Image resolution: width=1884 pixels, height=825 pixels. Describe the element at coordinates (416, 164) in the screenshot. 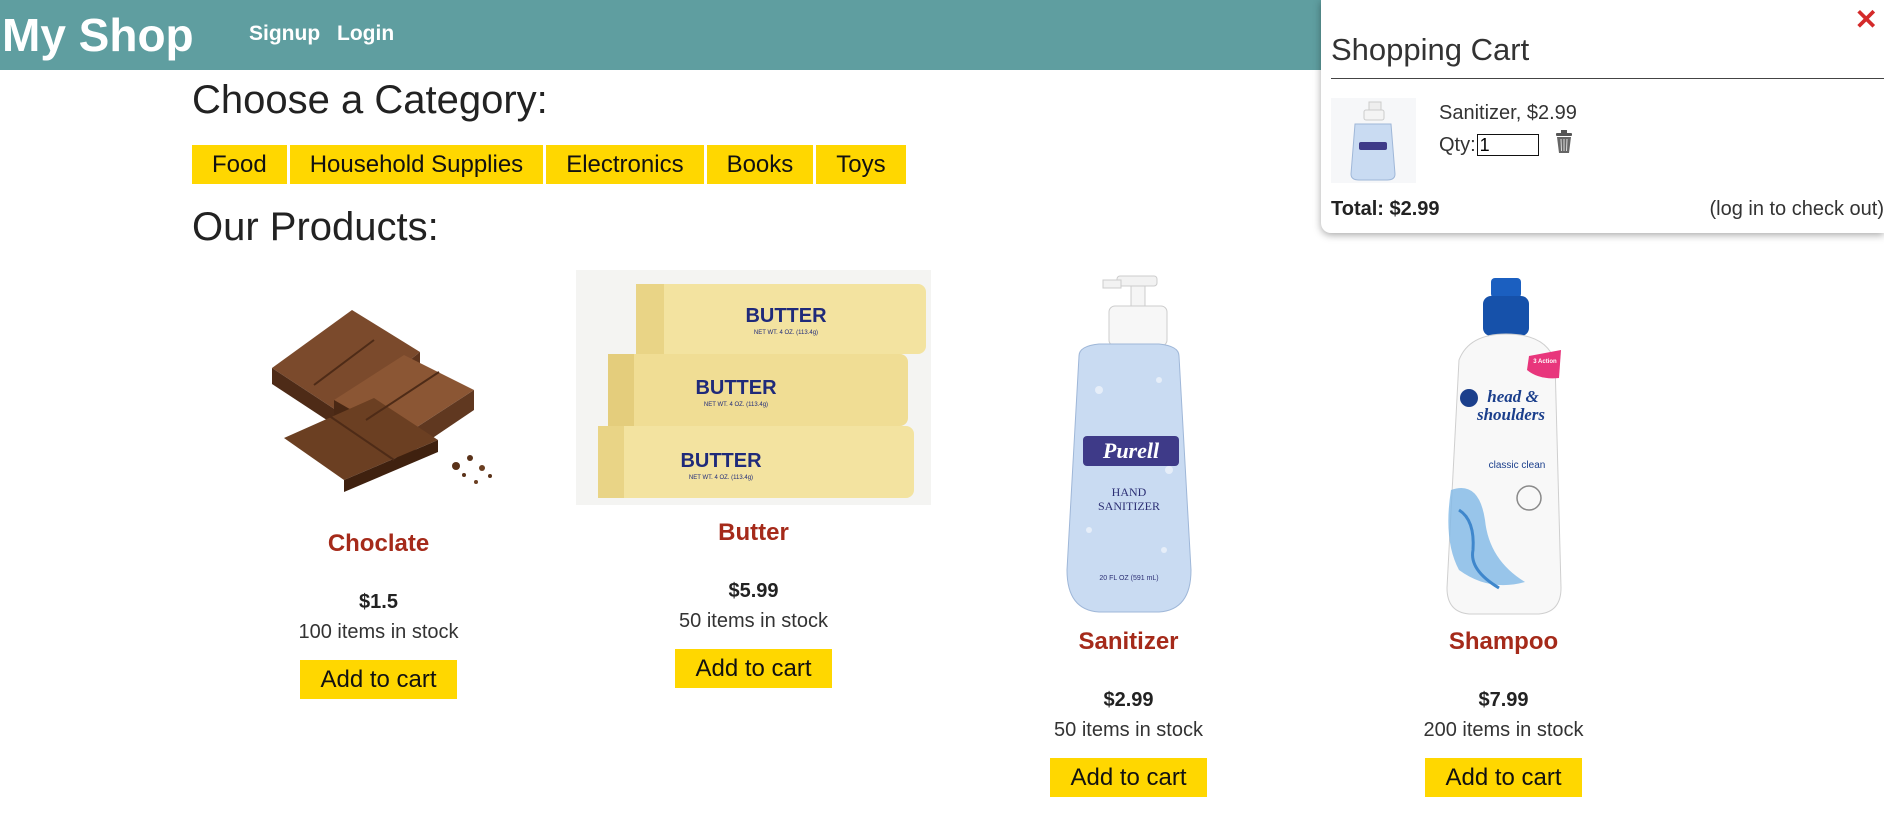

I see `category-household-button: Household Supplies` at that location.